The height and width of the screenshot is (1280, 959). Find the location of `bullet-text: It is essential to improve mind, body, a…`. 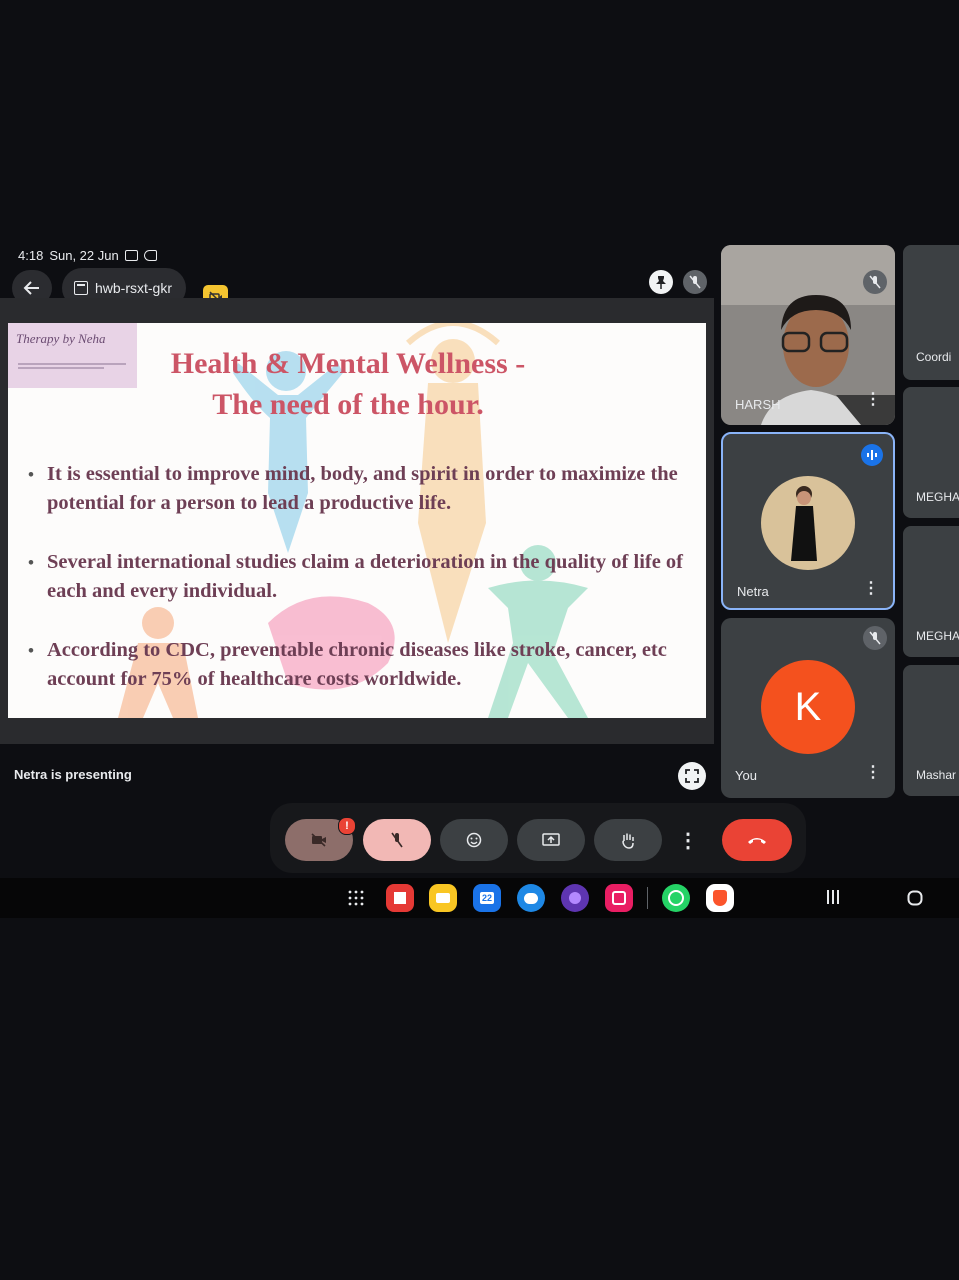

bullet-text: It is essential to improve mind, body, a… is located at coordinates (362, 488).